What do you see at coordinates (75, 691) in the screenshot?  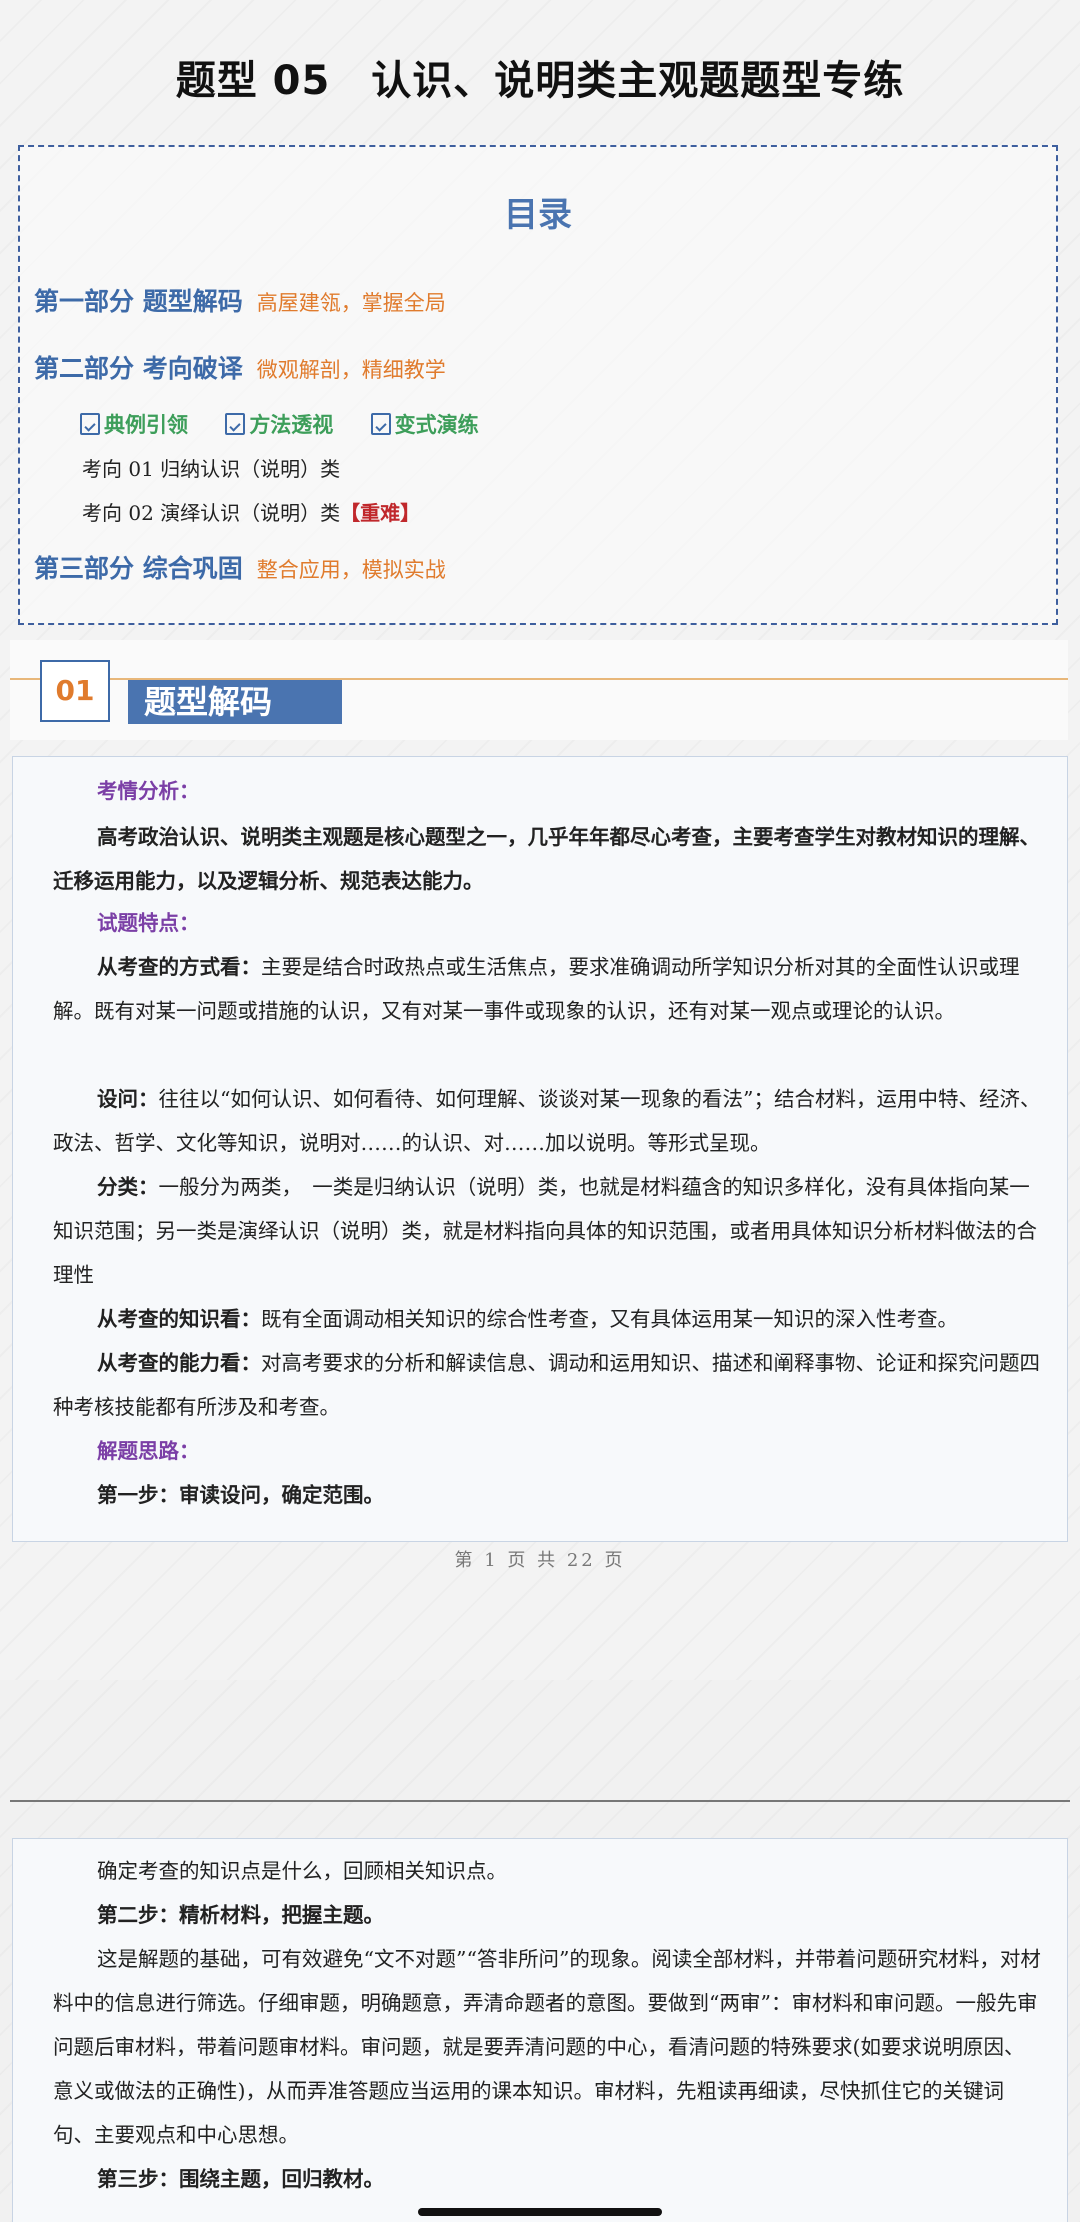 I see `section-number: 01` at bounding box center [75, 691].